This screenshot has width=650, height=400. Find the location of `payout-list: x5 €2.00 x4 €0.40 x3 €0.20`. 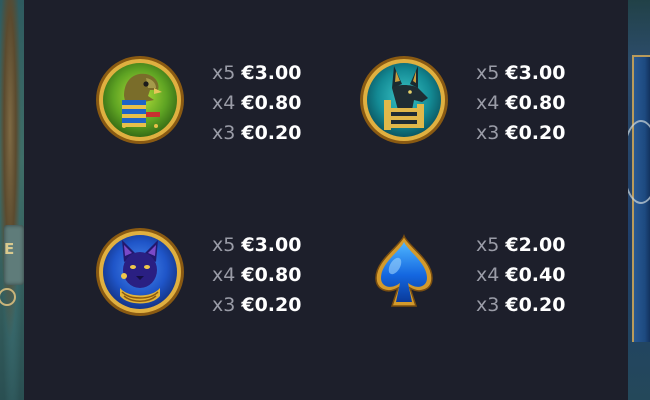

payout-list: x5 €2.00 x4 €0.40 x3 €0.20 is located at coordinates (561, 275).